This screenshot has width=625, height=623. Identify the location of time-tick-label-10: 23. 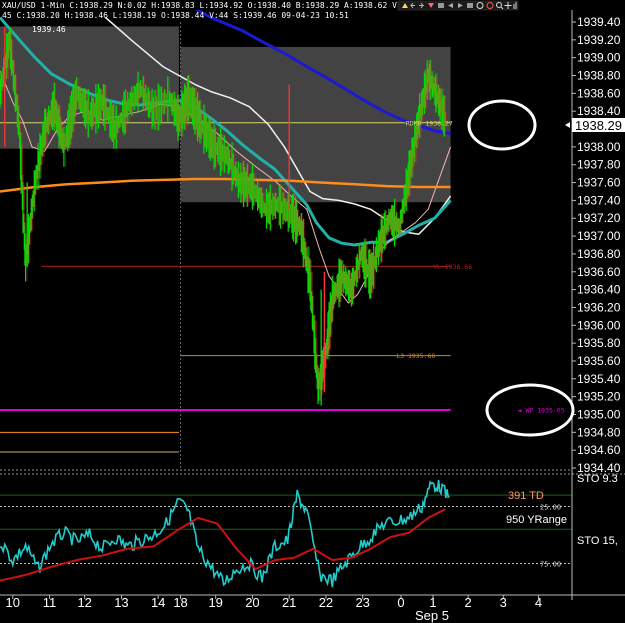
(362, 602).